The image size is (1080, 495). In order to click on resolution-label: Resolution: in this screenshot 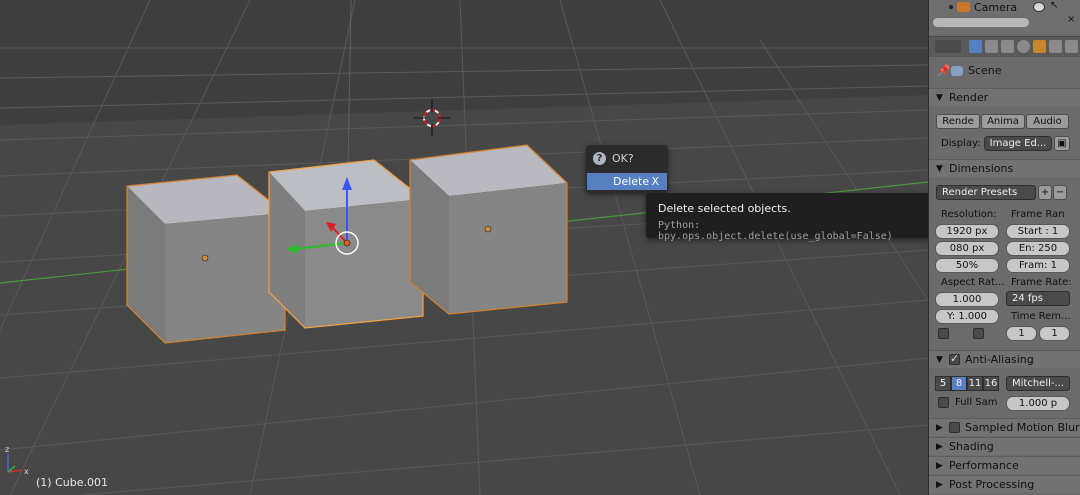, I will do `click(969, 214)`.